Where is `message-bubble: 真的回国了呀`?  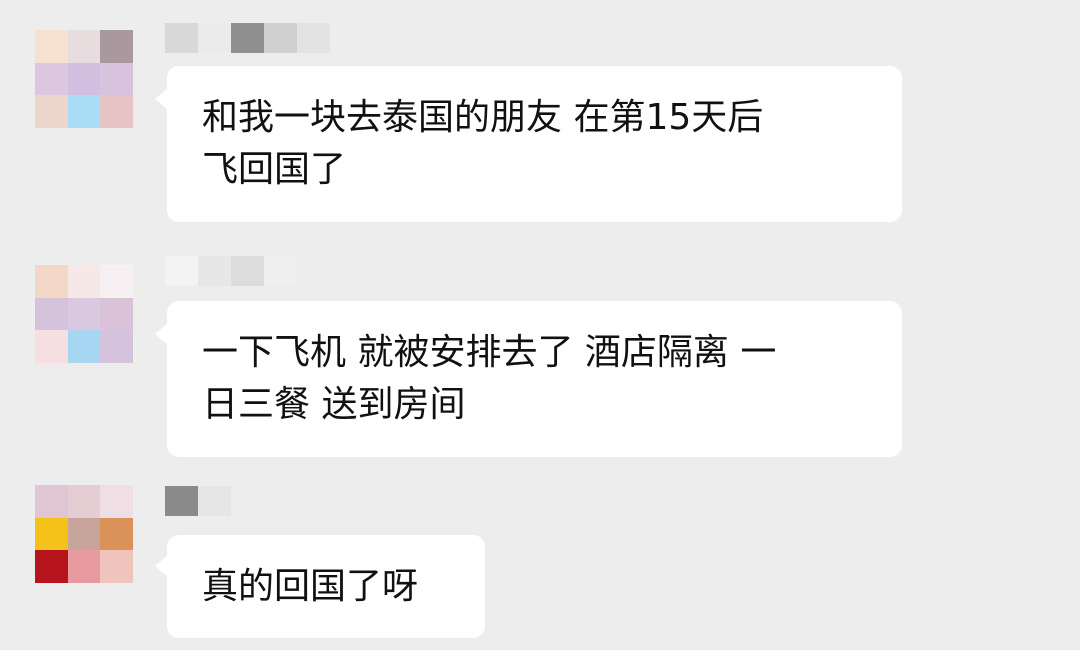 message-bubble: 真的回国了呀 is located at coordinates (326, 586).